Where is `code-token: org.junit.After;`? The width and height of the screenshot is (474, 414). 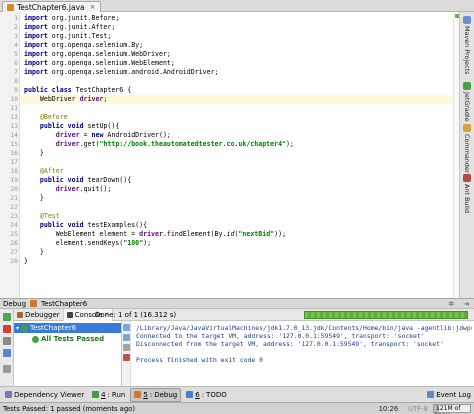 code-token: org.junit.After; is located at coordinates (83, 27).